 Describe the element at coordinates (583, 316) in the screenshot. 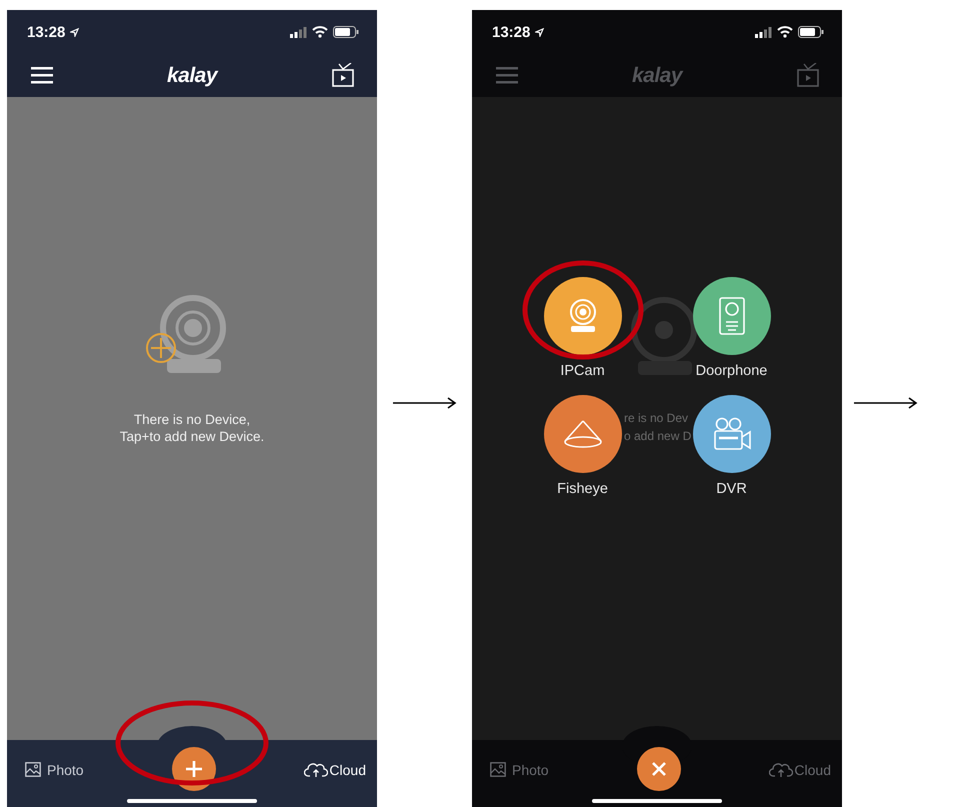

I see `device-type-button` at that location.